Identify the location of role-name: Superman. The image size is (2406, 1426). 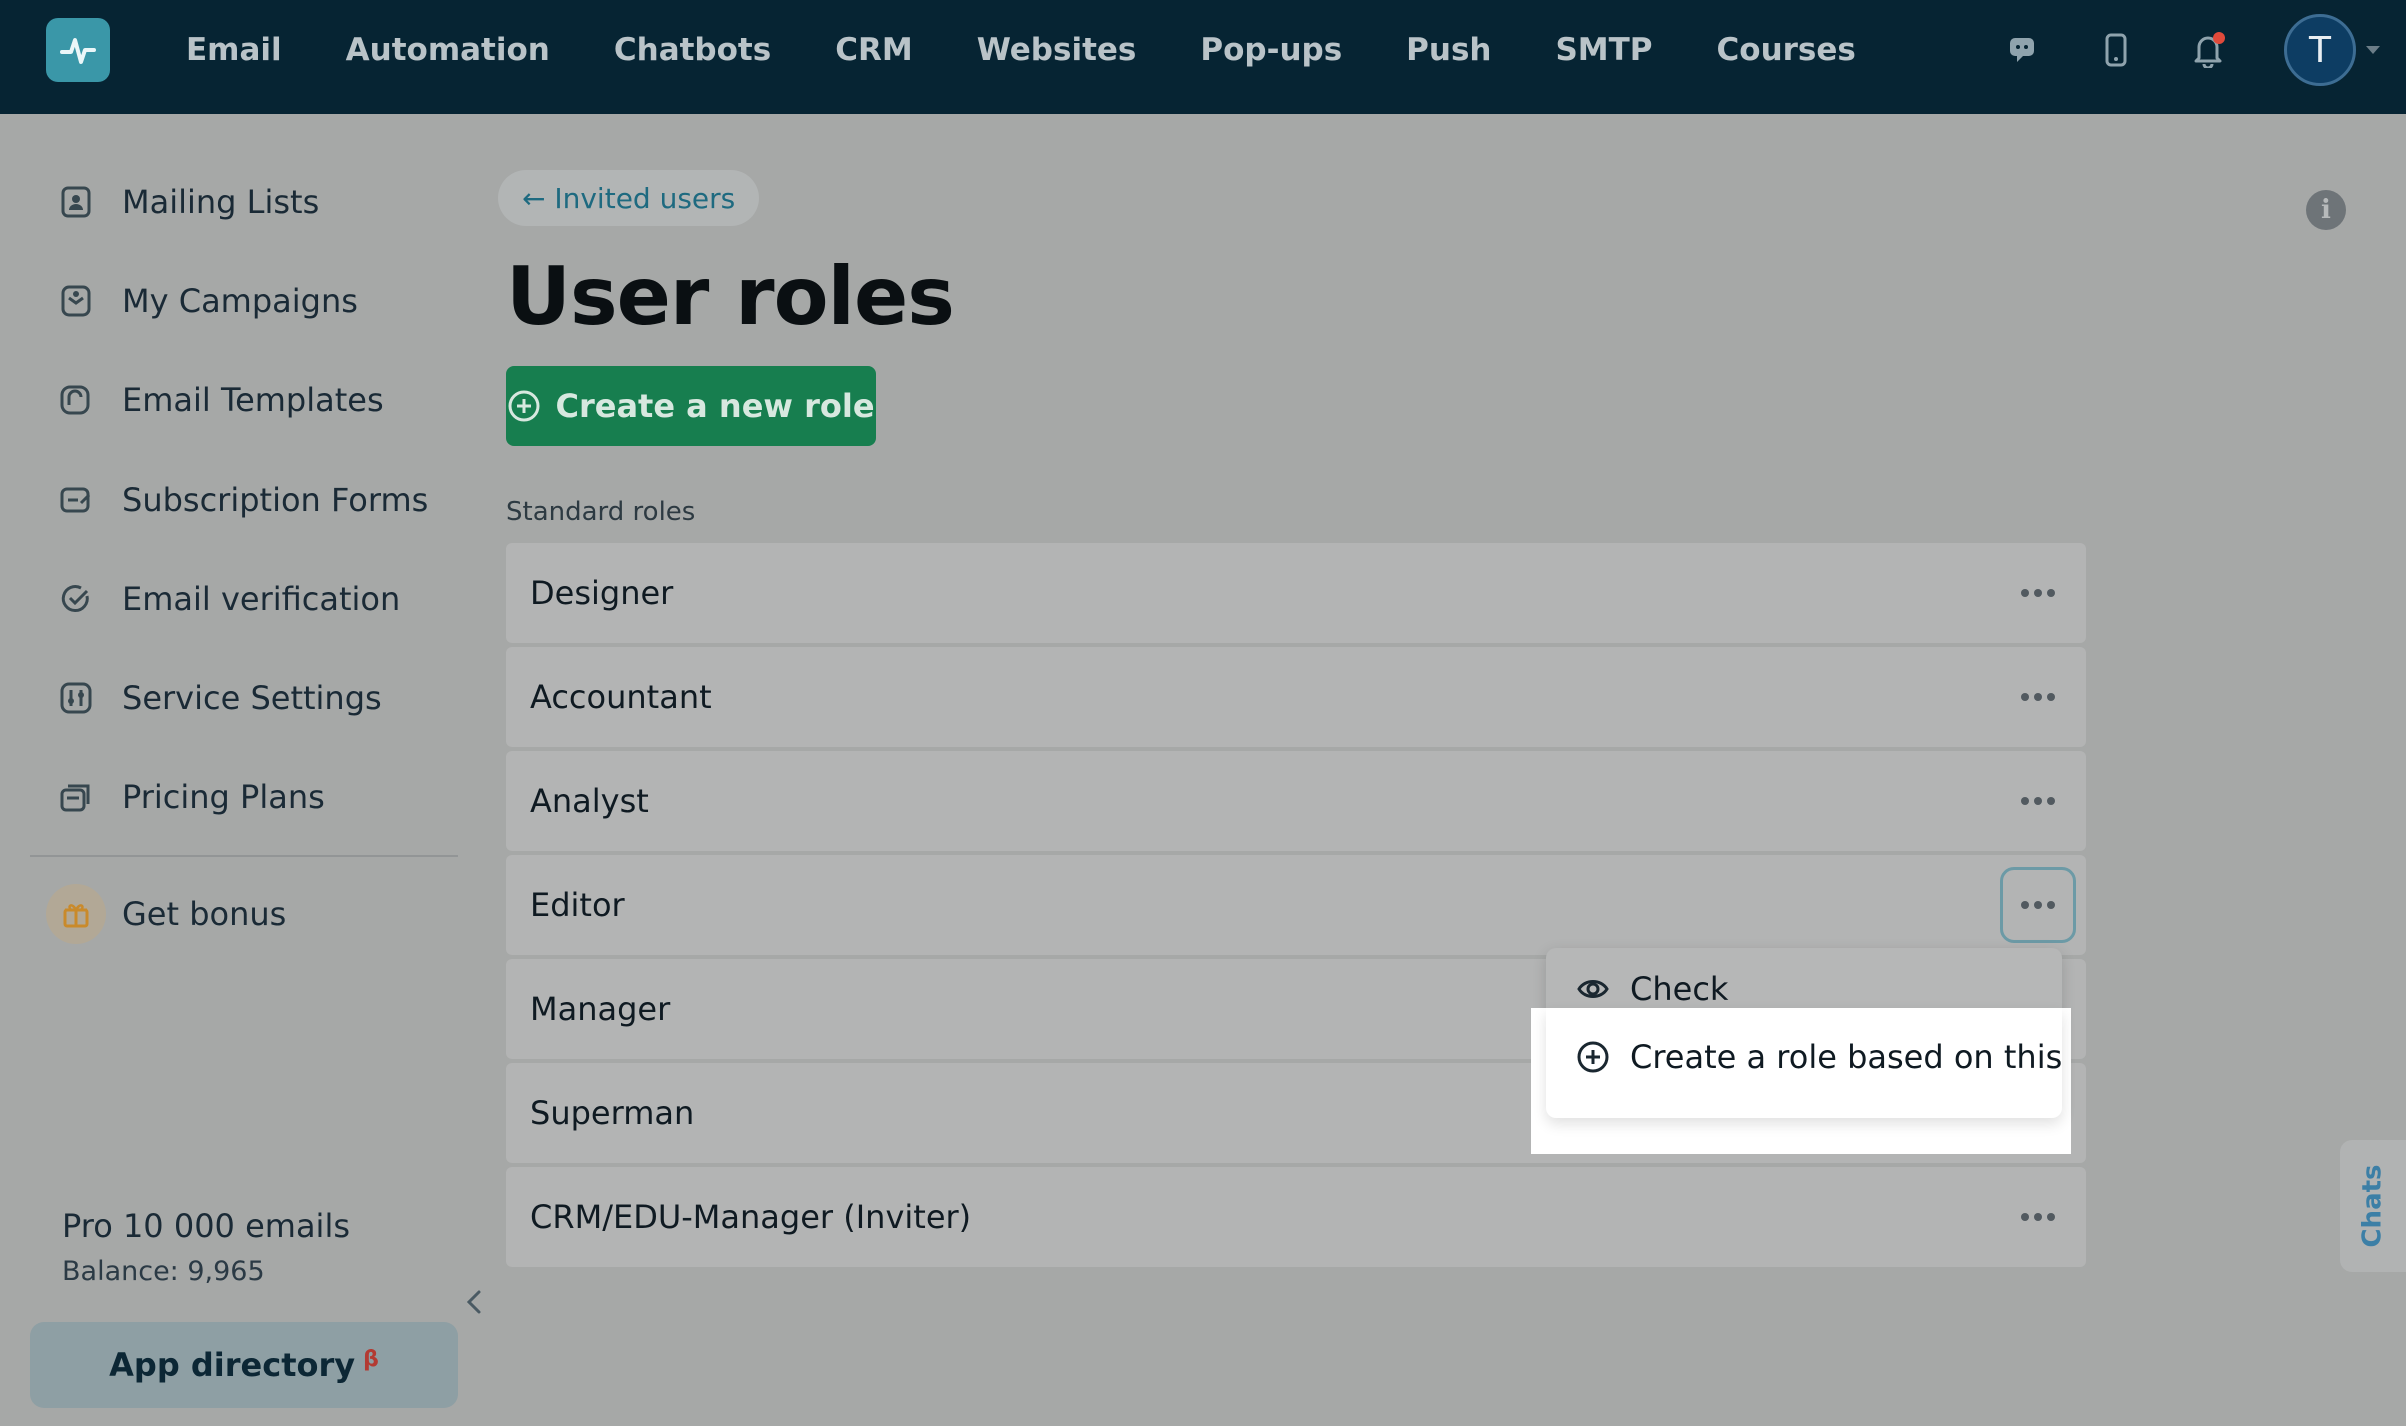
(612, 1113).